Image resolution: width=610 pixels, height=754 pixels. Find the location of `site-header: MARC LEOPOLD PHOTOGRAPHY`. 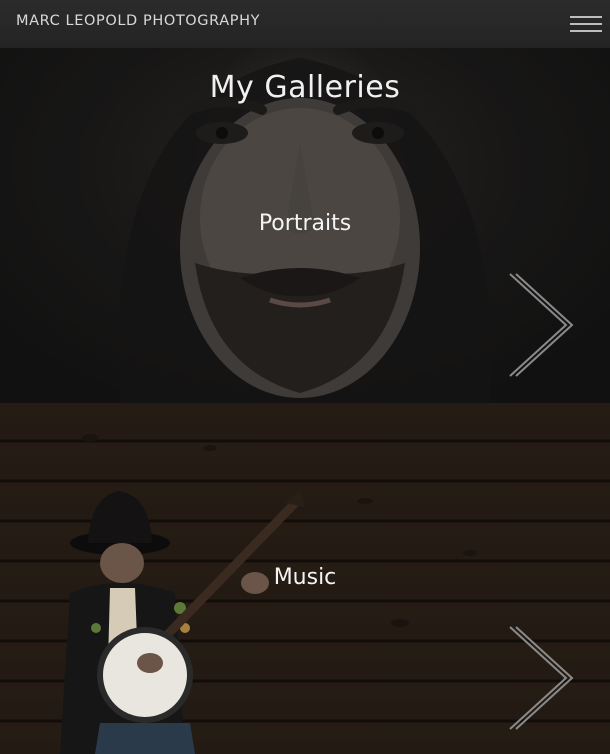

site-header: MARC LEOPOLD PHOTOGRAPHY is located at coordinates (305, 24).